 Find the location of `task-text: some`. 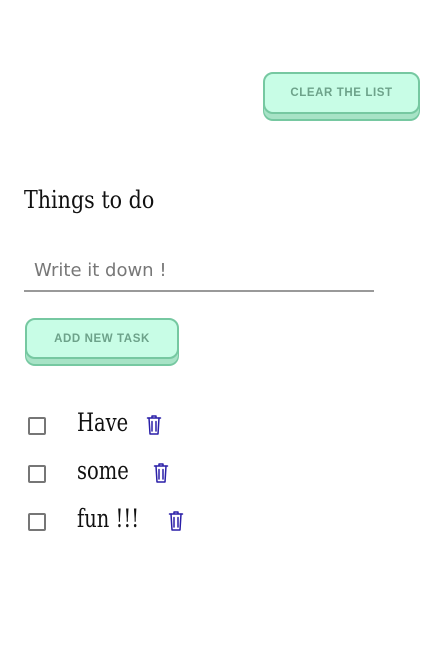

task-text: some is located at coordinates (103, 470).